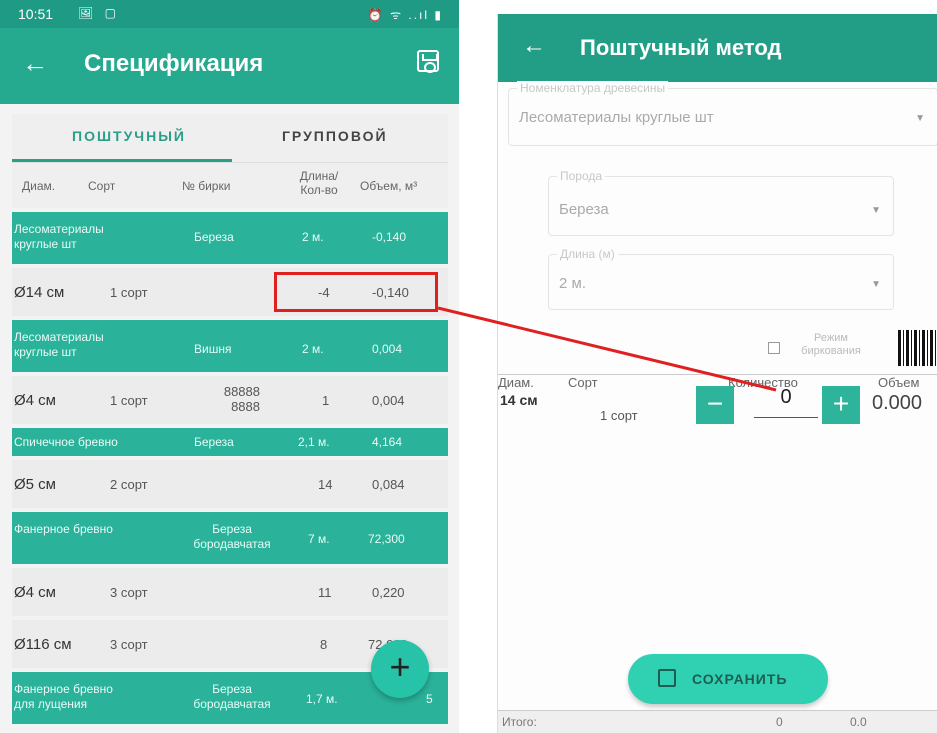 This screenshot has width=937, height=733. Describe the element at coordinates (322, 699) in the screenshot. I see `group-length: 1,7 м.` at that location.